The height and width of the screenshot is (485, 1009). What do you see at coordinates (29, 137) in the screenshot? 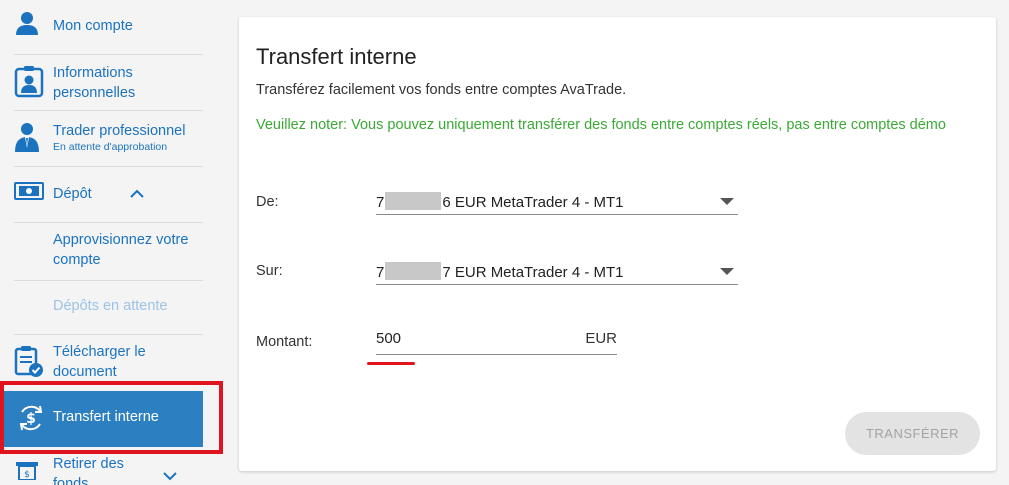
I see `businessman-icon` at bounding box center [29, 137].